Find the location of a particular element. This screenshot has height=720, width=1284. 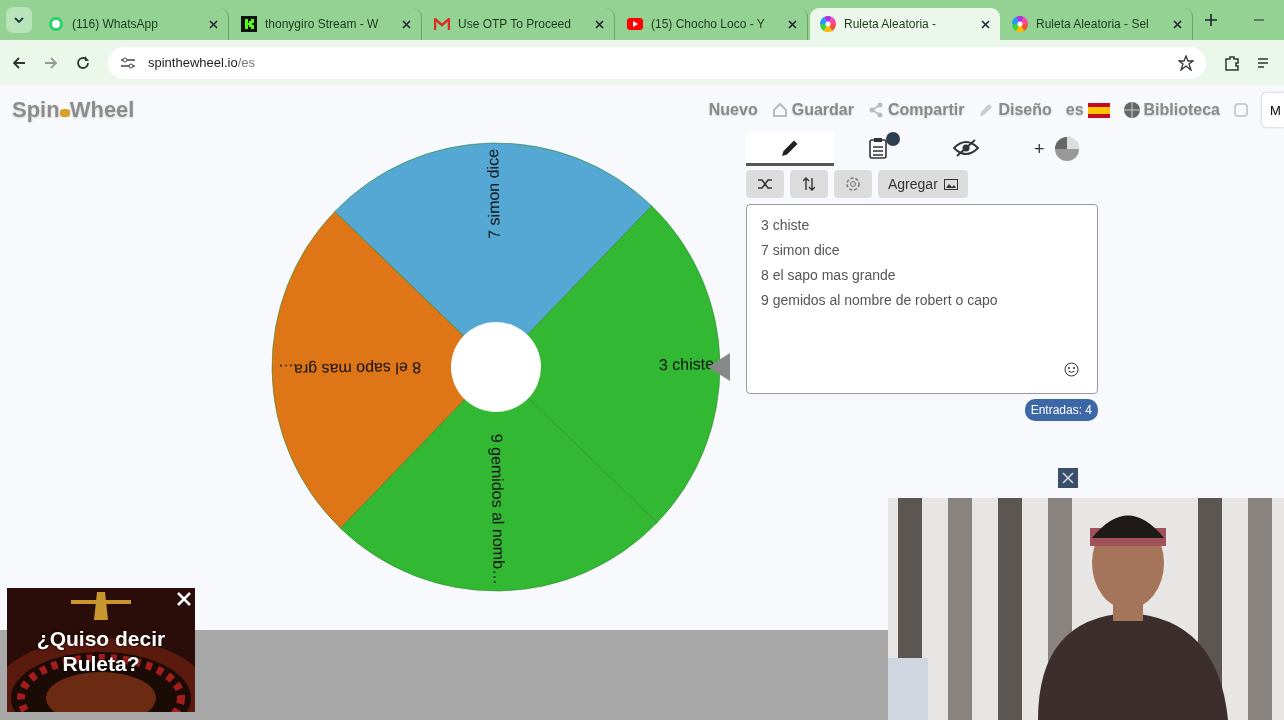

wheel-label: 3 chiste is located at coordinates (686, 364).